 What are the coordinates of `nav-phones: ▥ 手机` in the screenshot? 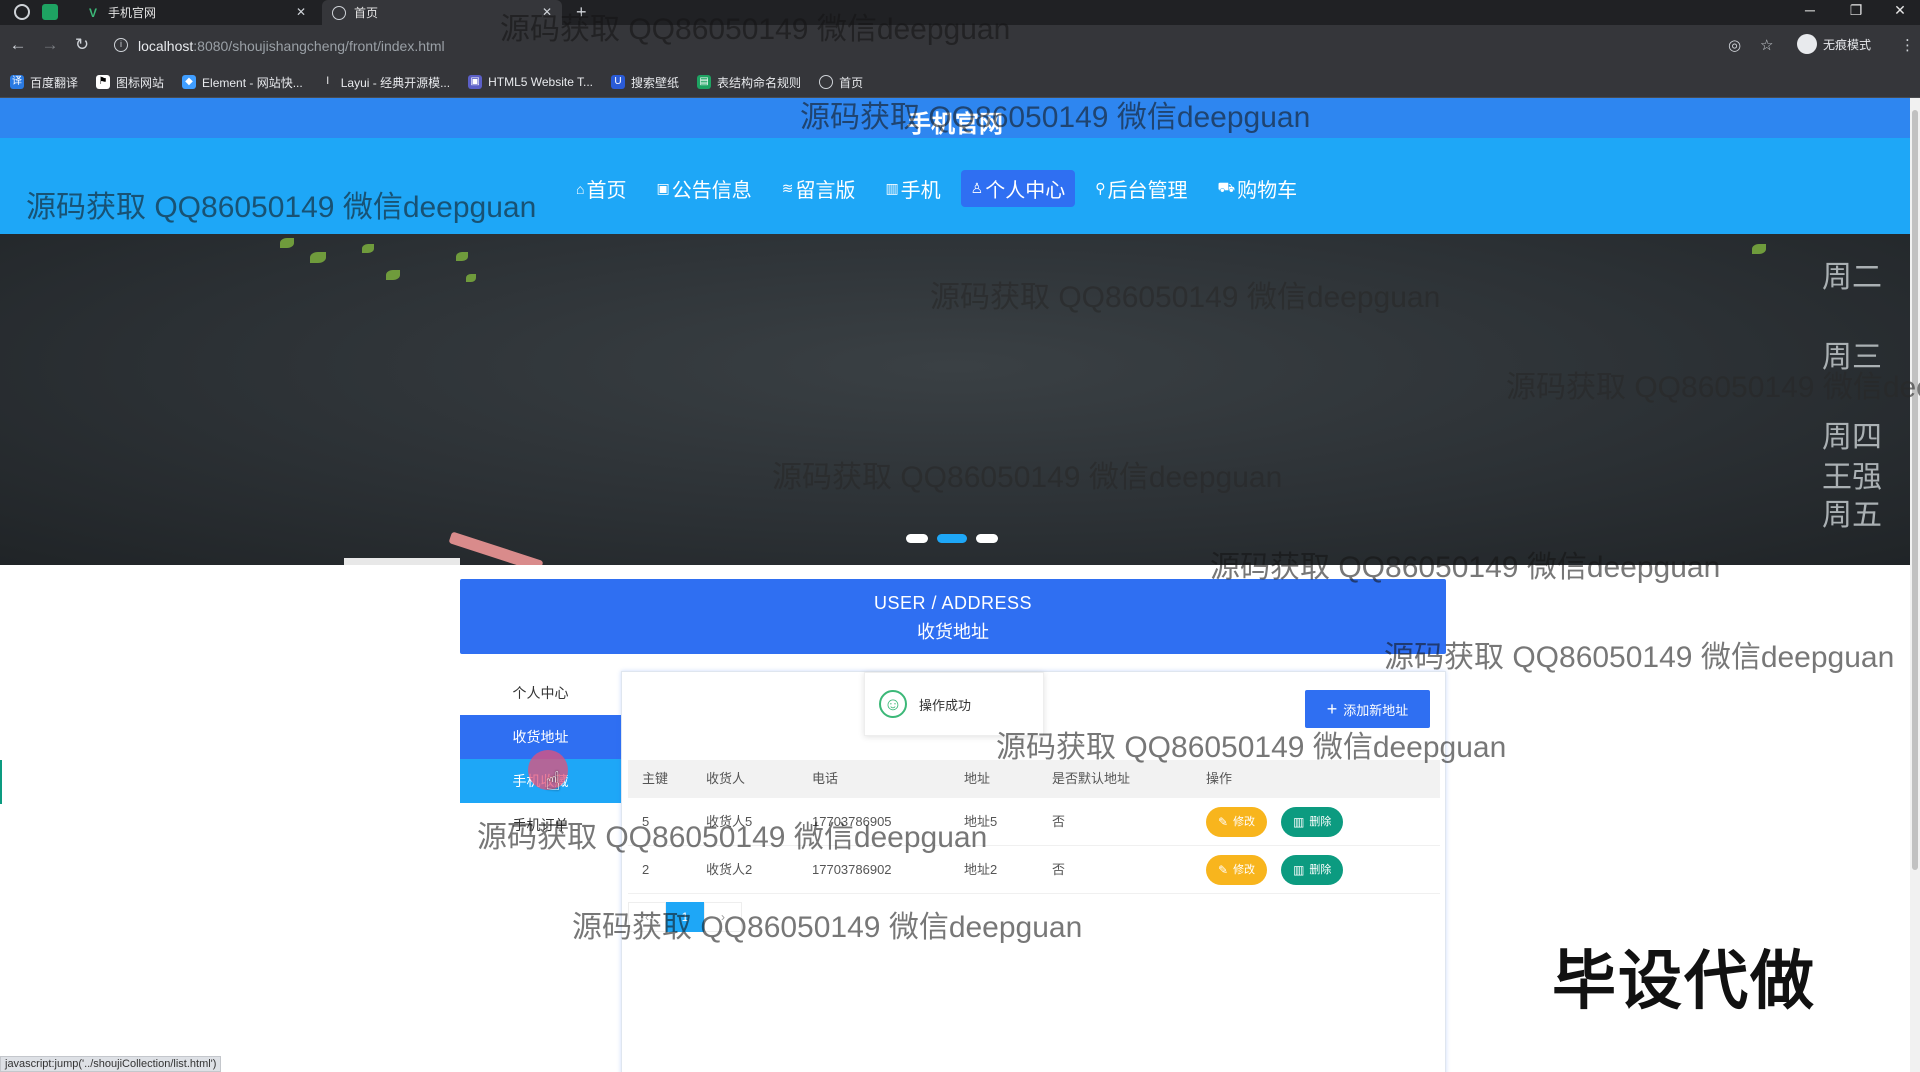 It's located at (912, 188).